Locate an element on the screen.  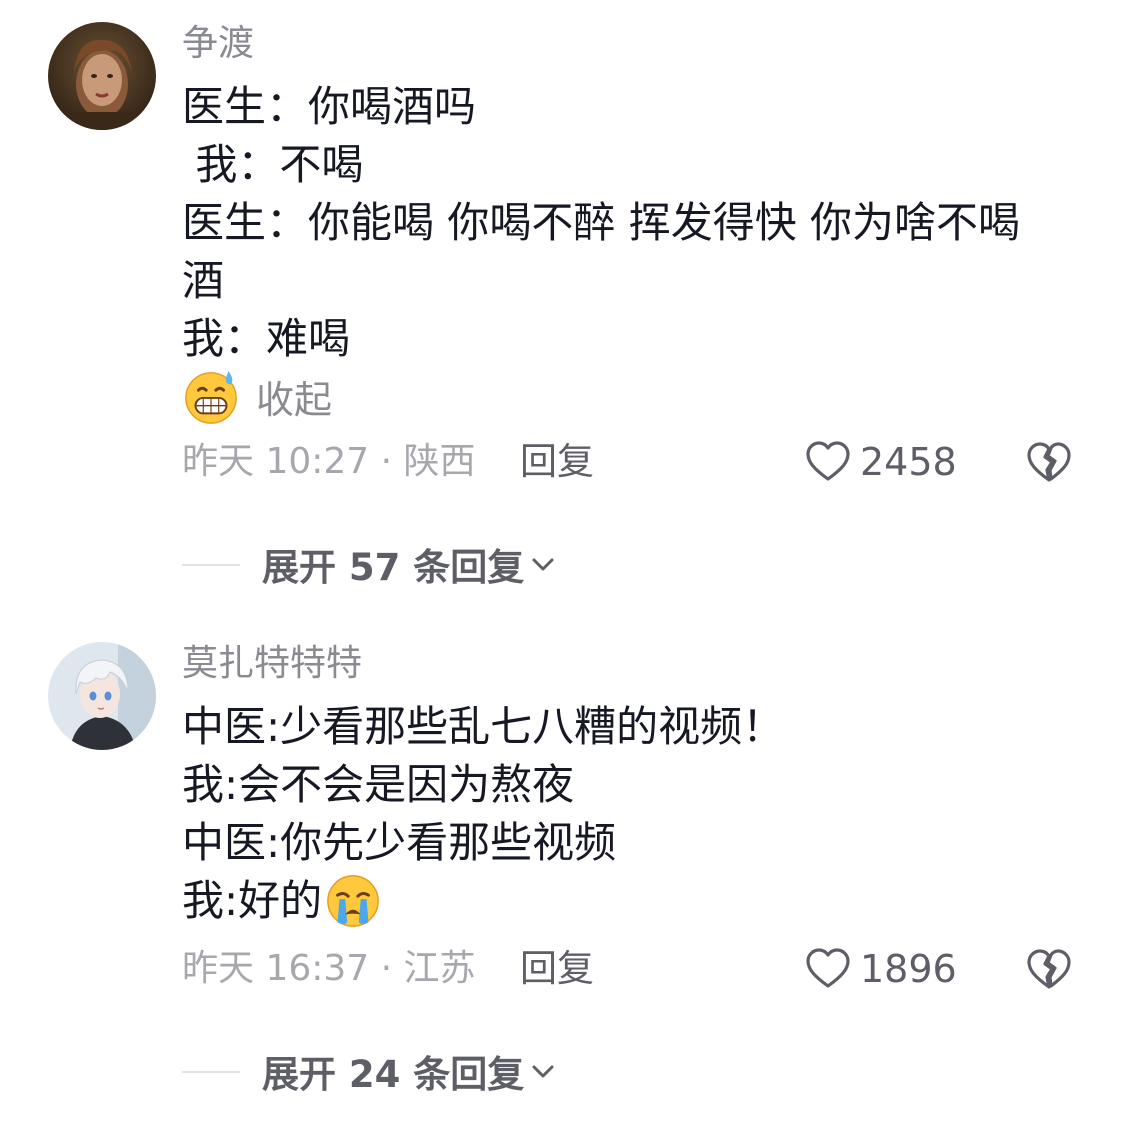
comment-username: 争渡 is located at coordinates (218, 44).